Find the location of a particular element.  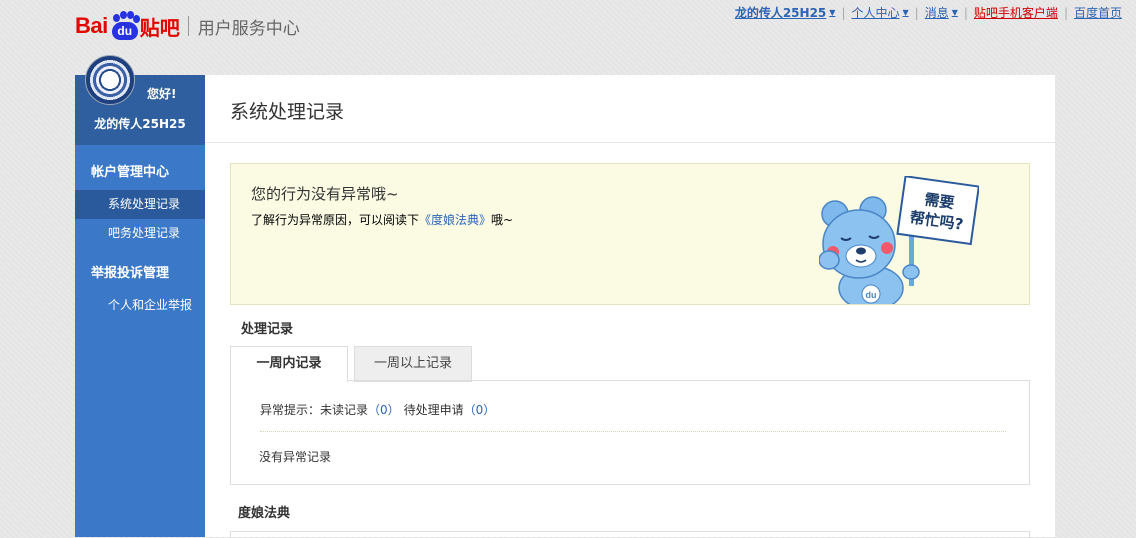

topnav-personal-center: 个人中心 ▼ is located at coordinates (879, 12).